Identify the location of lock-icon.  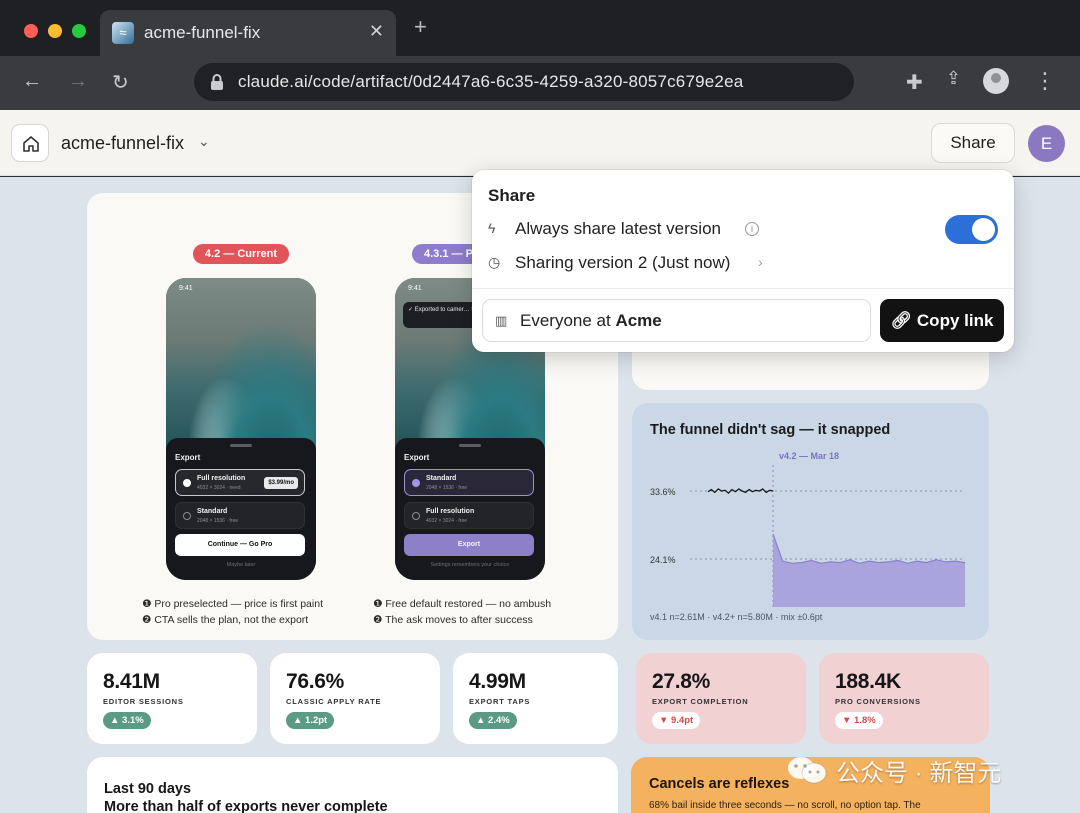
(217, 82).